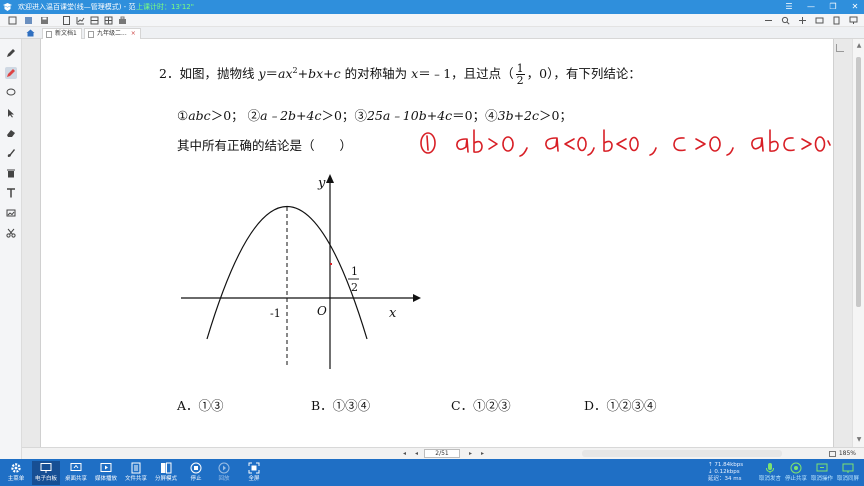 The image size is (864, 486). Describe the element at coordinates (12, 20) in the screenshot. I see `new-file-icon` at that location.